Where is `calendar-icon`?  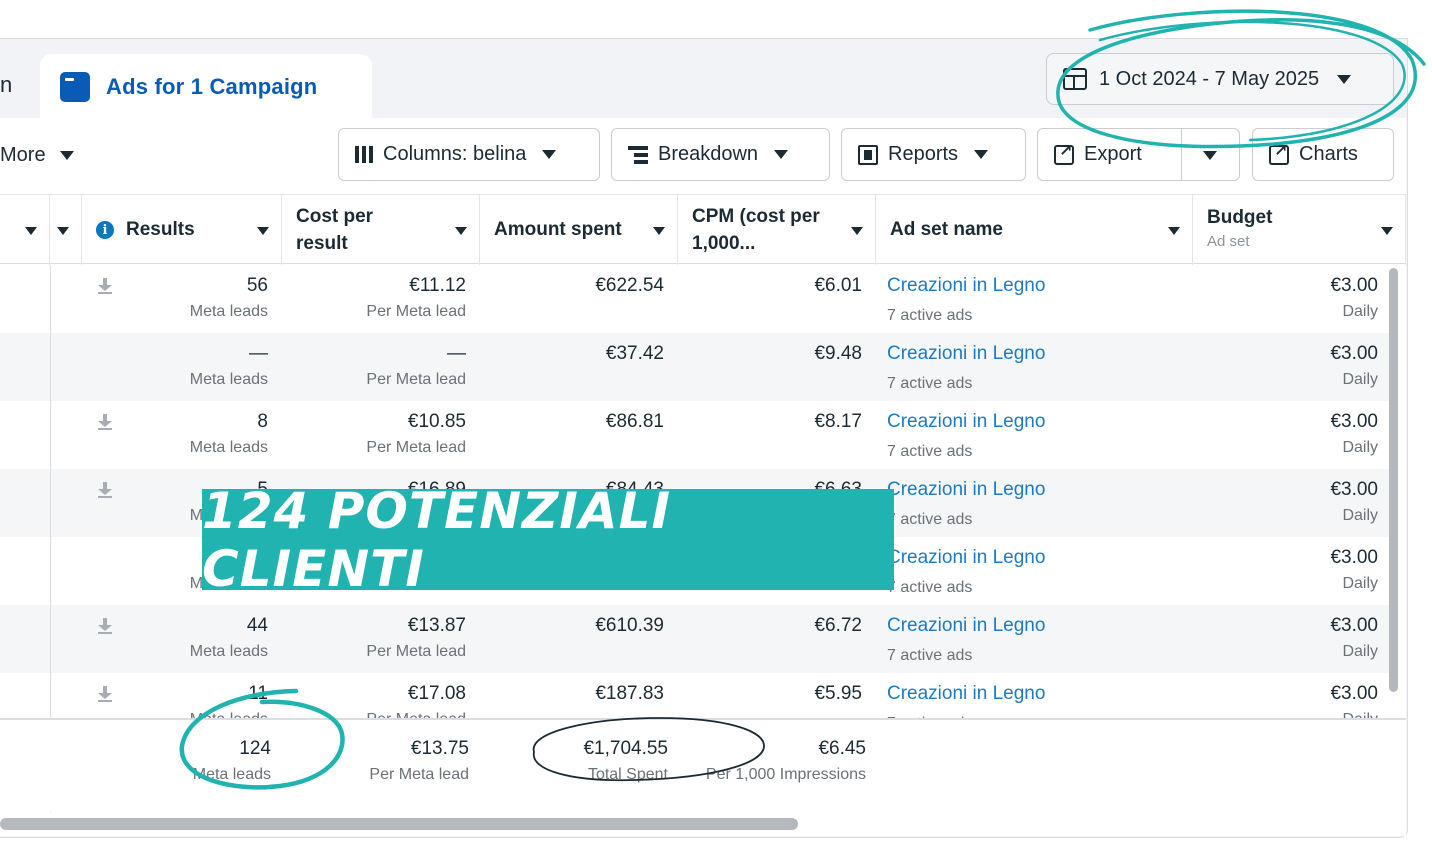 calendar-icon is located at coordinates (1075, 79).